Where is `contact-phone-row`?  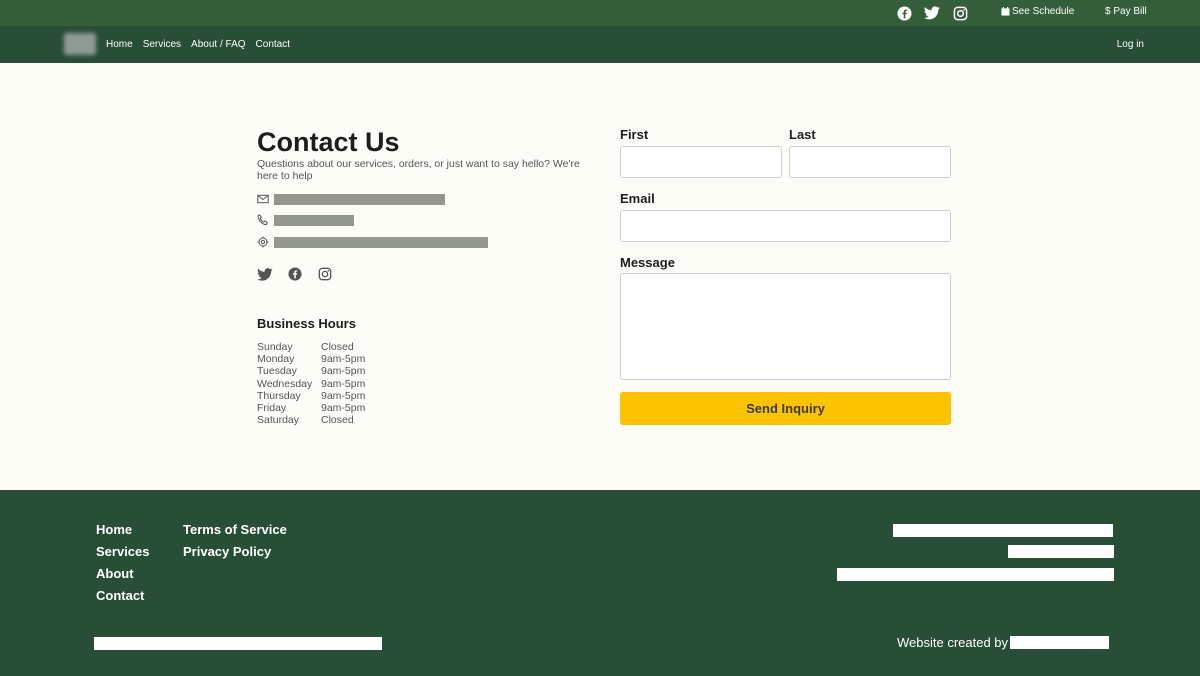 contact-phone-row is located at coordinates (305, 220).